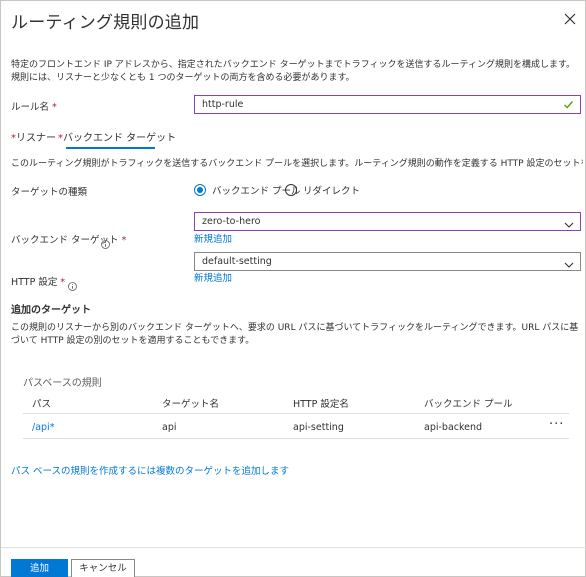 The image size is (586, 577). Describe the element at coordinates (62, 383) in the screenshot. I see `path-rules-title: パスベースの規則` at that location.